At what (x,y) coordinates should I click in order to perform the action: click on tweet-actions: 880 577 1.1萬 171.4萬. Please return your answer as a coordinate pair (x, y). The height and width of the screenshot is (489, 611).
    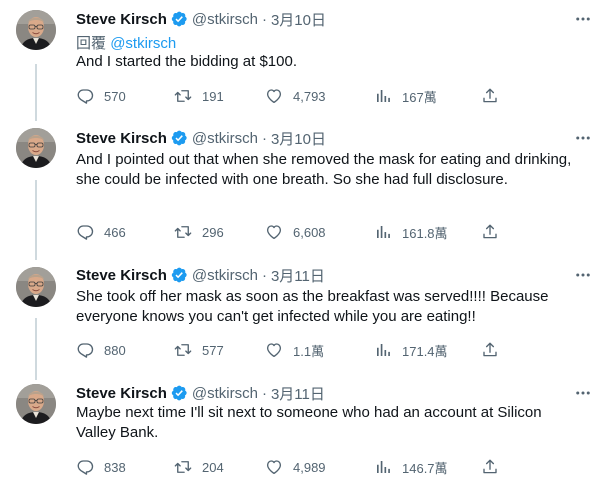
    Looking at the image, I should click on (291, 350).